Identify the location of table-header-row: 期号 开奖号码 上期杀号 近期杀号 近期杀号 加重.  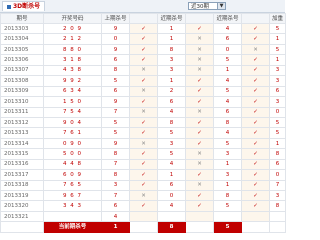
(143, 18).